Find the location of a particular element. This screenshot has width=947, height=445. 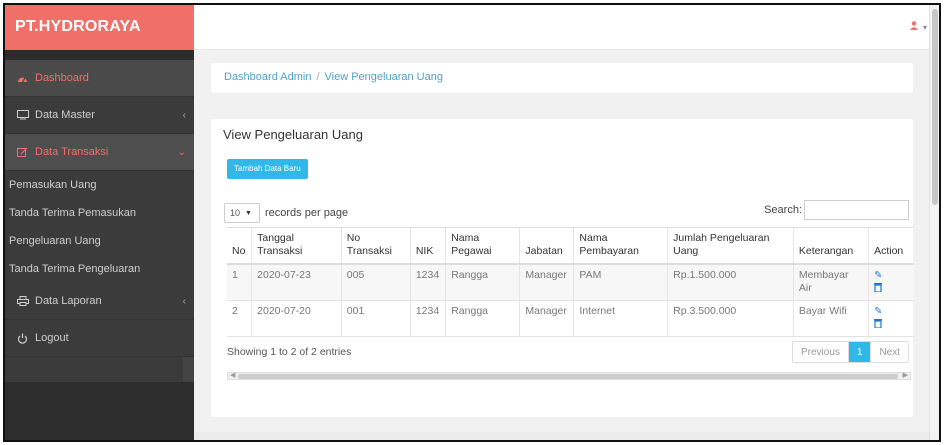

sidebar-footer is located at coordinates (99, 411).